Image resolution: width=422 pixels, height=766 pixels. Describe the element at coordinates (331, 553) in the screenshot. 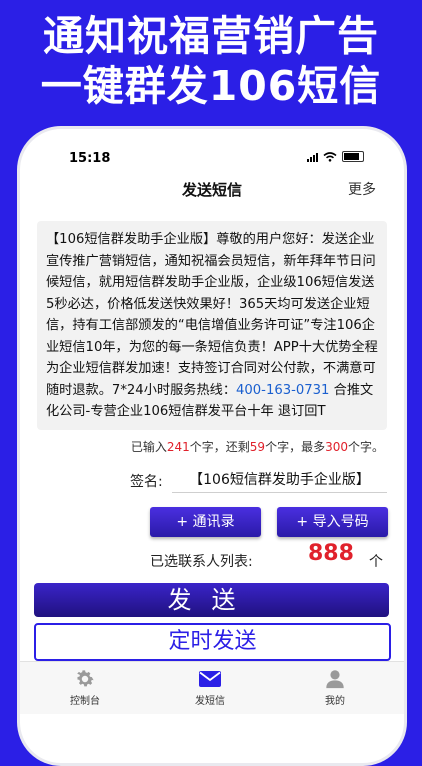

I see `selected-contacts-count: 888` at that location.